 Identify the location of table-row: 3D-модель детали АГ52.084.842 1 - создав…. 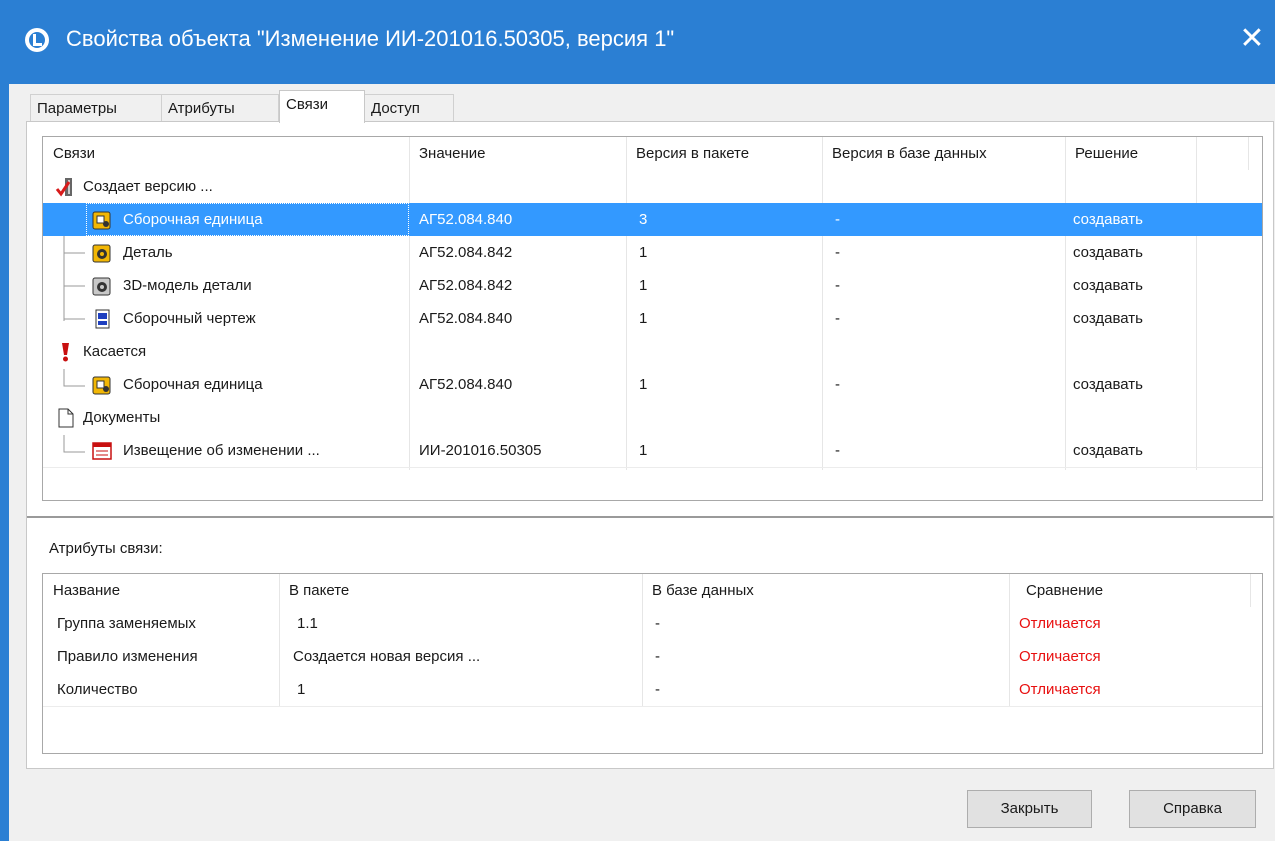
(652, 285).